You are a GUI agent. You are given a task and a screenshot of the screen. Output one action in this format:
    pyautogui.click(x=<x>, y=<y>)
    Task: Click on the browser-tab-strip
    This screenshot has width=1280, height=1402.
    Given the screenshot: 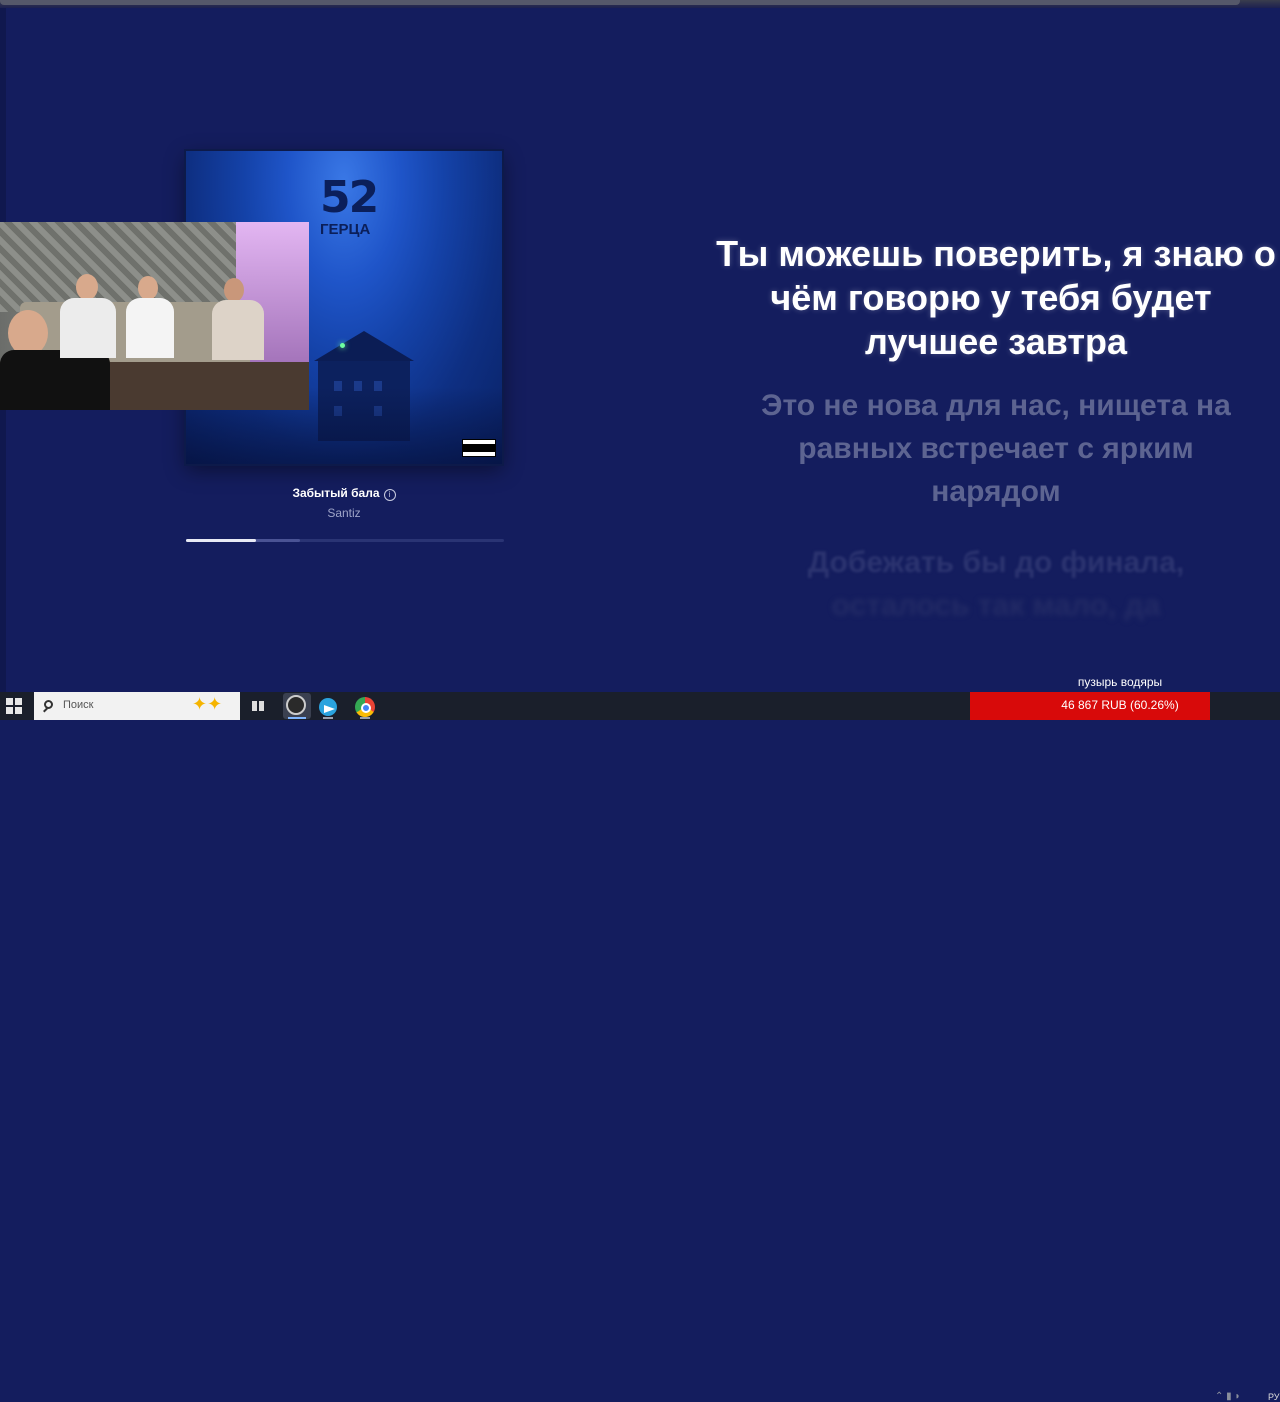 What is the action you would take?
    pyautogui.click(x=620, y=2)
    